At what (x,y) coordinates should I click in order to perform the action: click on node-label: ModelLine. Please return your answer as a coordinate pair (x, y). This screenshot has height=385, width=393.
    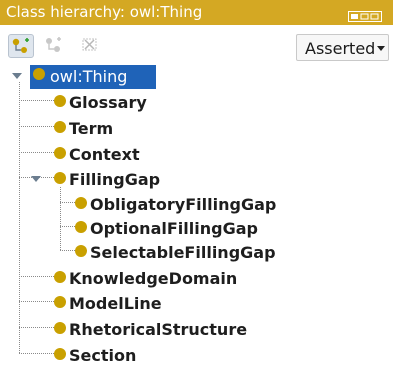
    Looking at the image, I should click on (115, 303).